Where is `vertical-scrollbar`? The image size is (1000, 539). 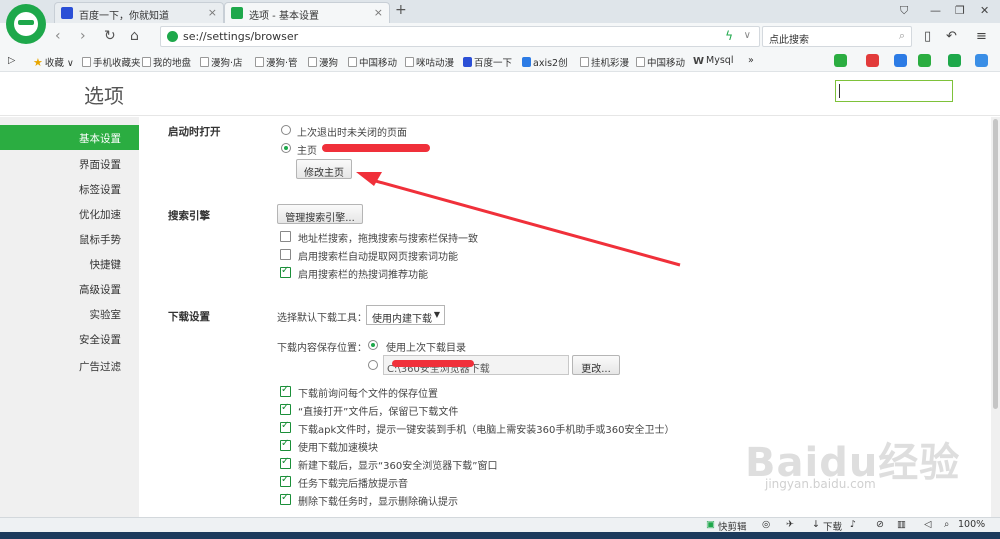
vertical-scrollbar is located at coordinates (995, 317).